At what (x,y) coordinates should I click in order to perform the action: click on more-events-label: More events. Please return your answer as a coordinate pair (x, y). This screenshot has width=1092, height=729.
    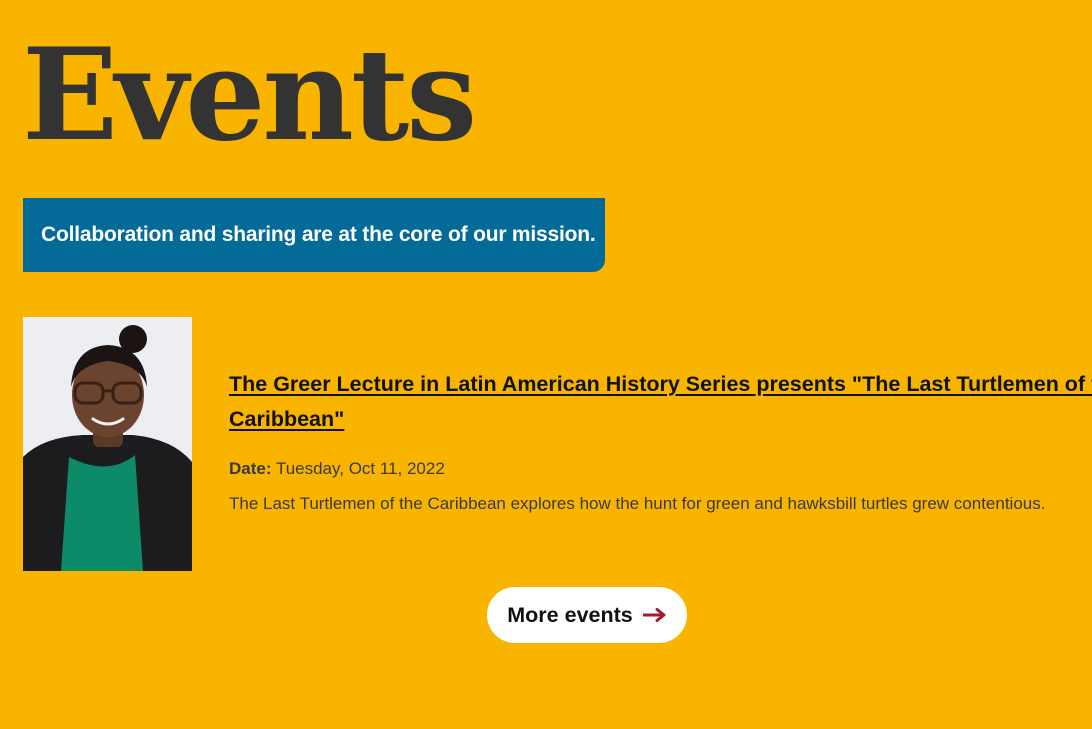
    Looking at the image, I should click on (570, 614).